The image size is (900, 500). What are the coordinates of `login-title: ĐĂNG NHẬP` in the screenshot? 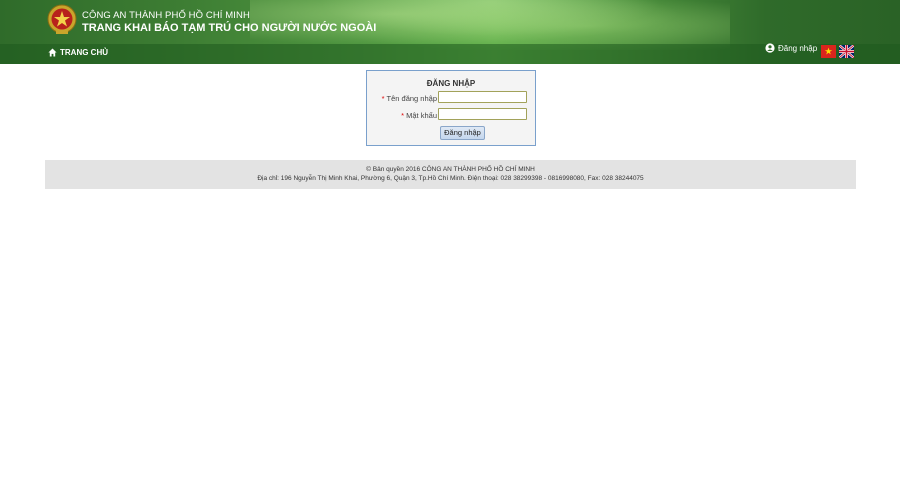 It's located at (451, 83).